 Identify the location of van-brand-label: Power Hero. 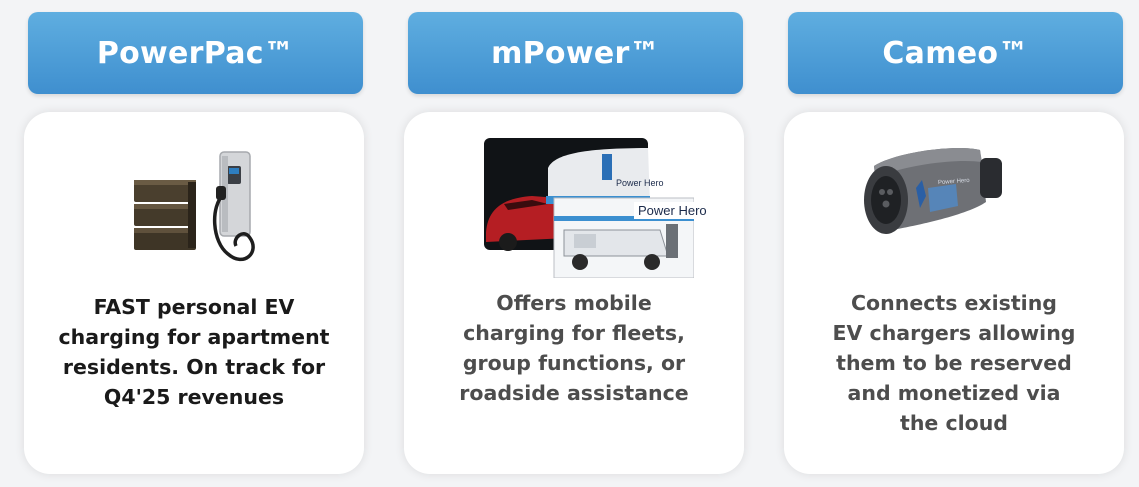
(640, 183).